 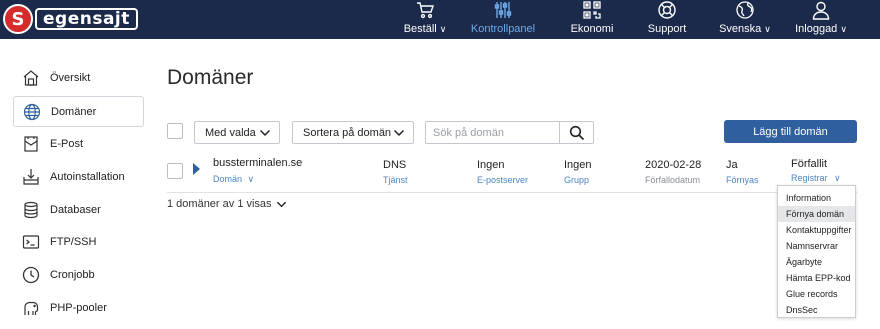 I want to click on install-icon, so click(x=31, y=176).